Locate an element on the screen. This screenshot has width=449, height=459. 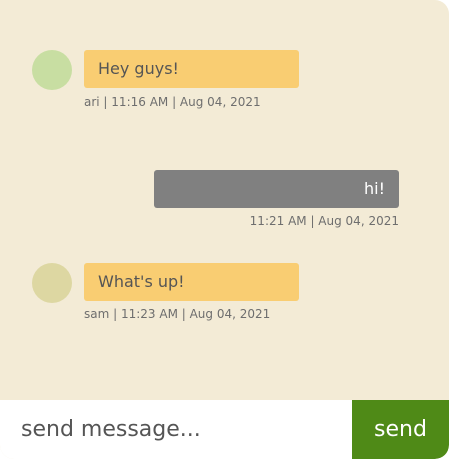
send-button: send is located at coordinates (400, 429).